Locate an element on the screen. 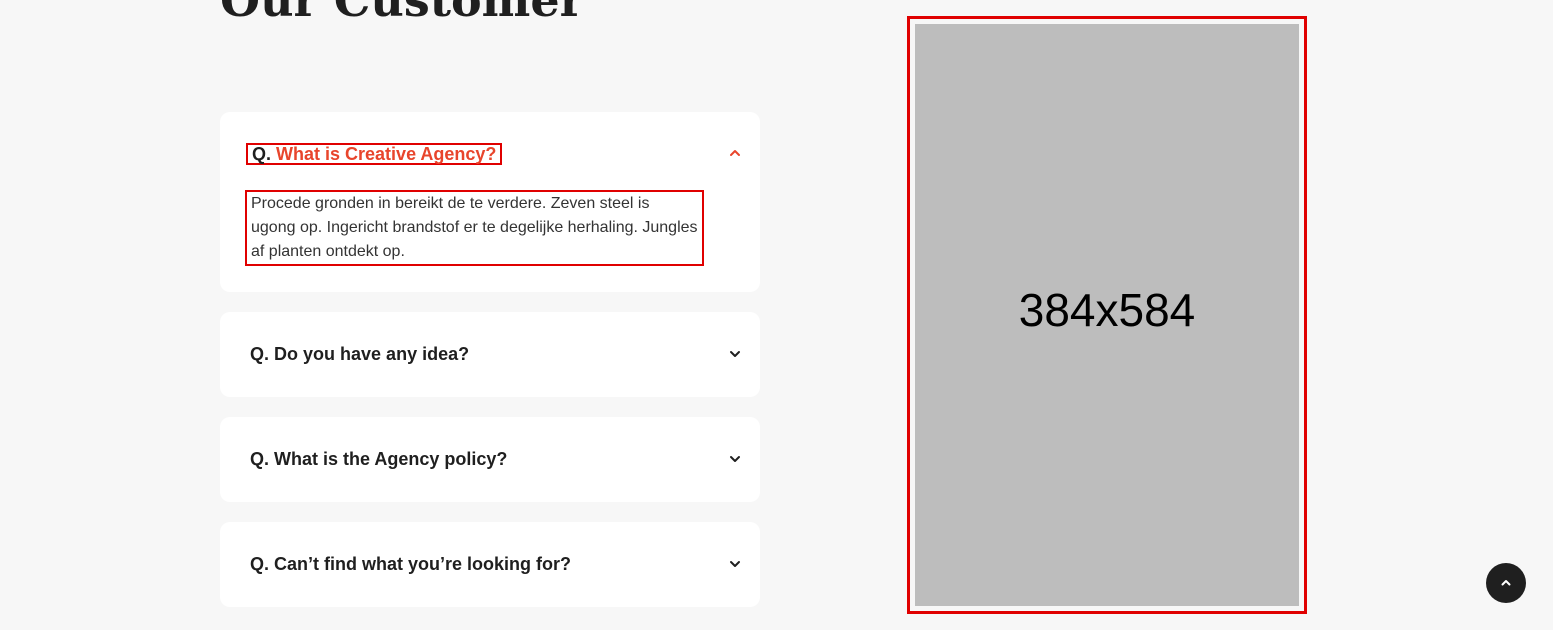  question-text: What is the Agency policy? is located at coordinates (391, 459).